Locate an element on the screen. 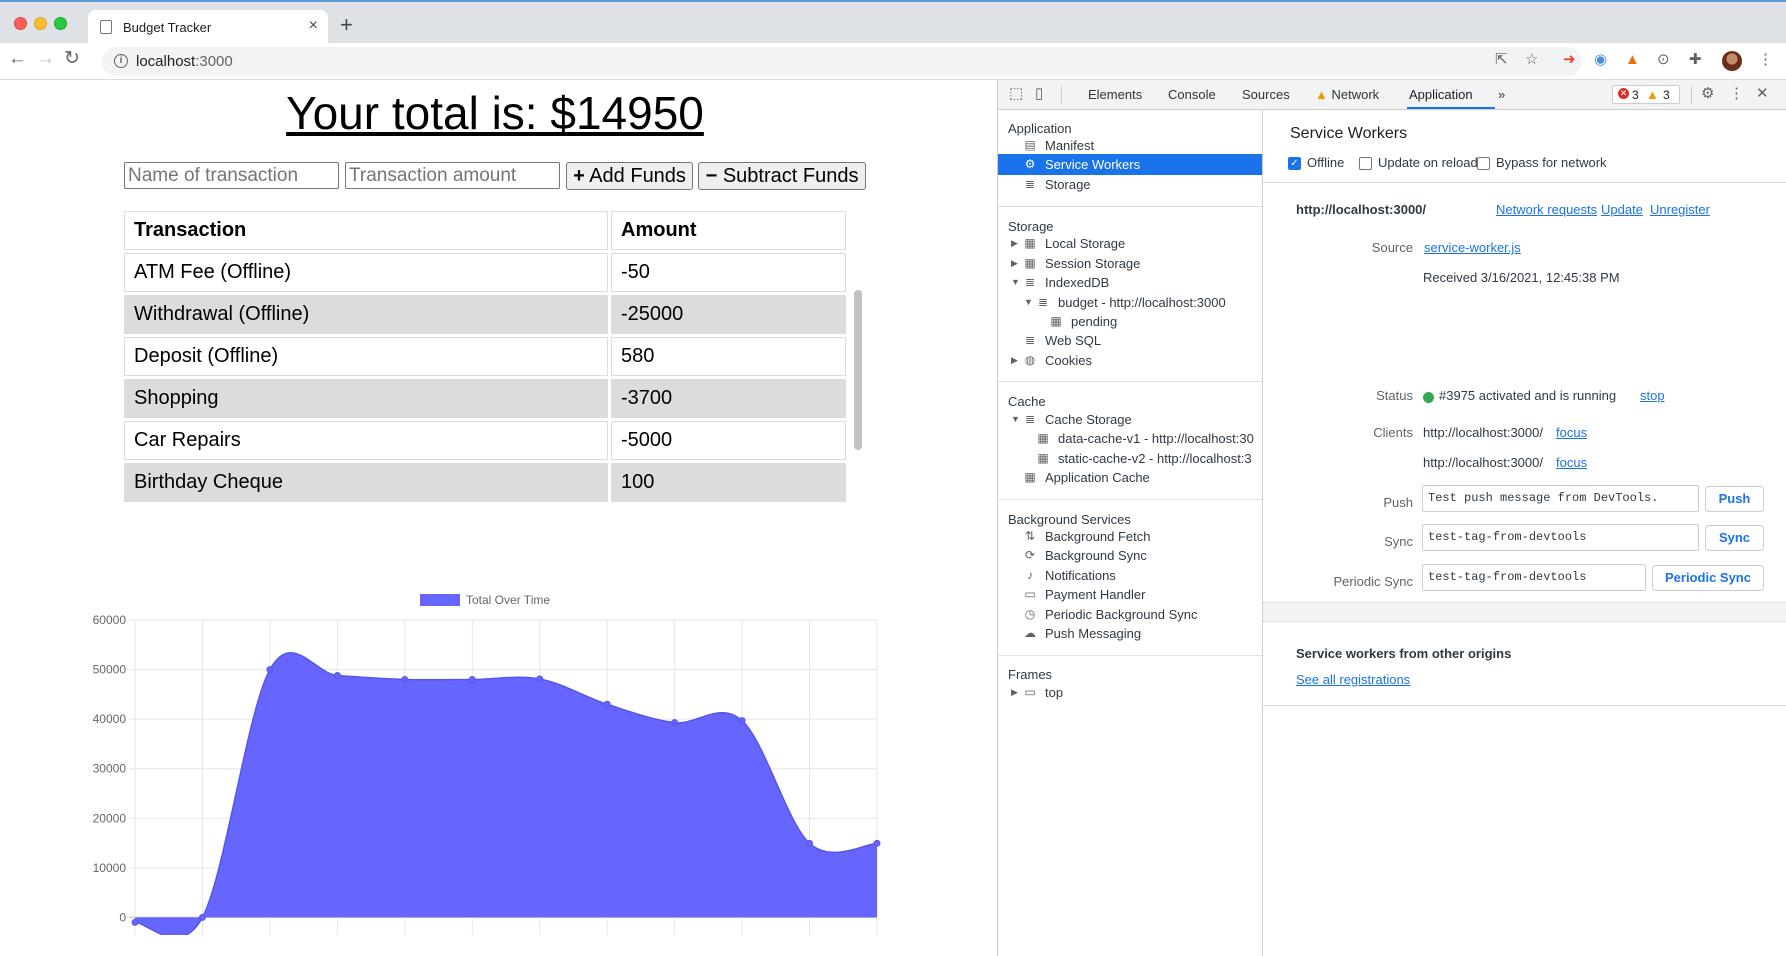 The image size is (1786, 956). sidebar-item-budget-db: ▼ ≣ budget - http://localhost:3000 is located at coordinates (1130, 302).